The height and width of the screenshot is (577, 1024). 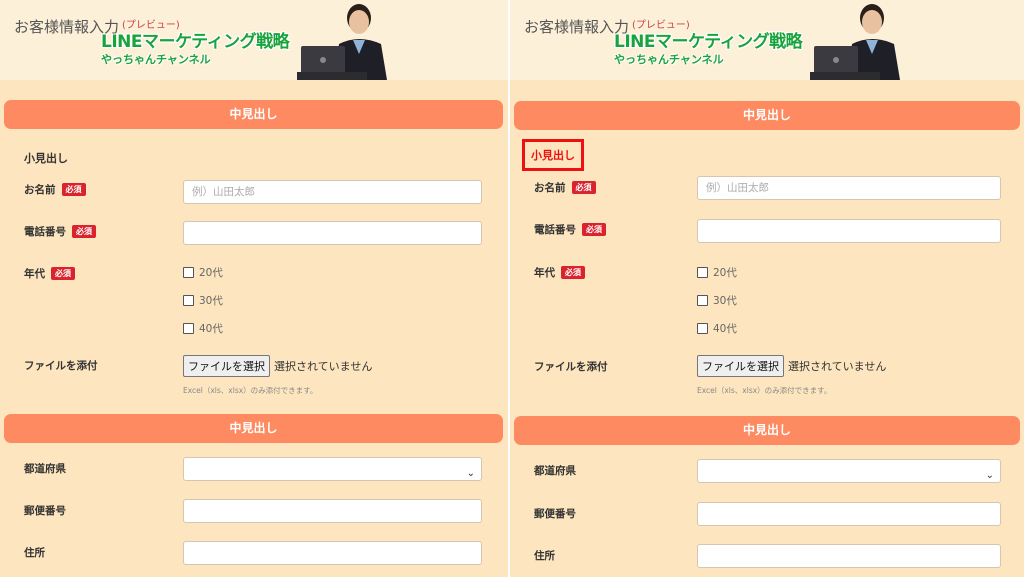 I want to click on small-heading: 小見出し, so click(x=46, y=158).